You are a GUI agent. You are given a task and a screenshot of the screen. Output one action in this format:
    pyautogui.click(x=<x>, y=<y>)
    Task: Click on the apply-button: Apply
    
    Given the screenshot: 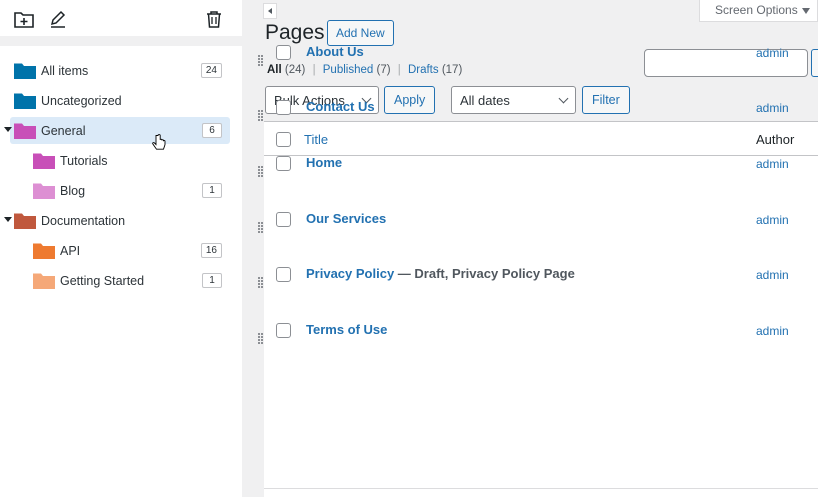 What is the action you would take?
    pyautogui.click(x=410, y=100)
    